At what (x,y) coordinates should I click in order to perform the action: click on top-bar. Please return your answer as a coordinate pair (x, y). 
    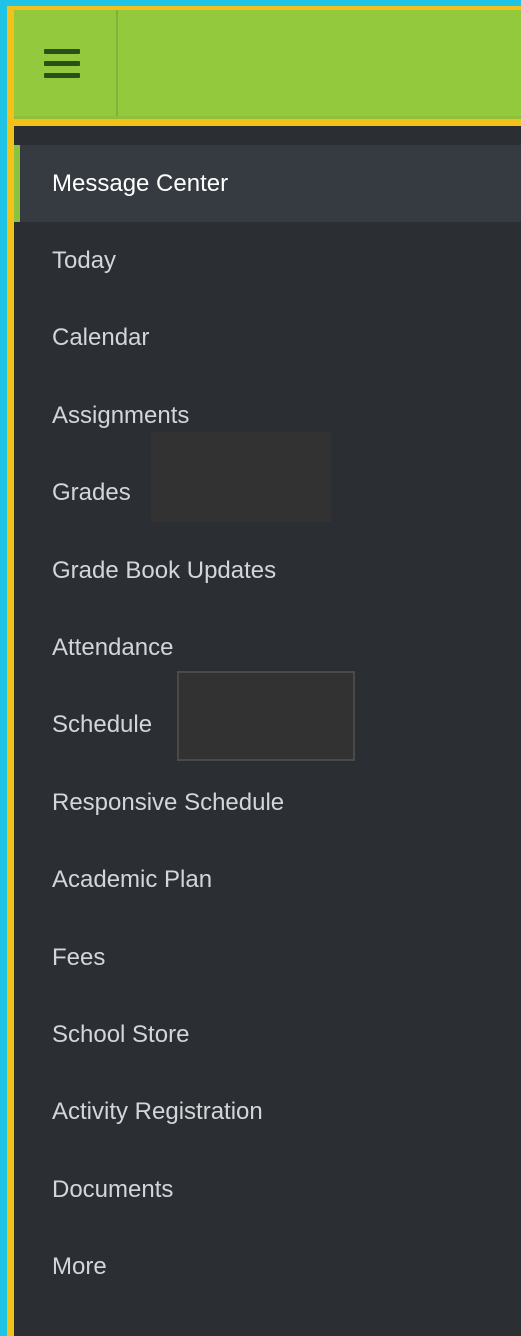
    Looking at the image, I should click on (267, 64).